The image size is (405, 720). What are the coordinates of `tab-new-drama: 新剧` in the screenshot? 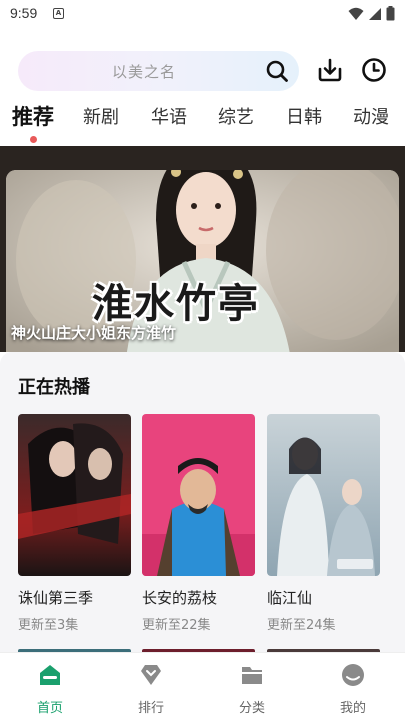 It's located at (101, 116).